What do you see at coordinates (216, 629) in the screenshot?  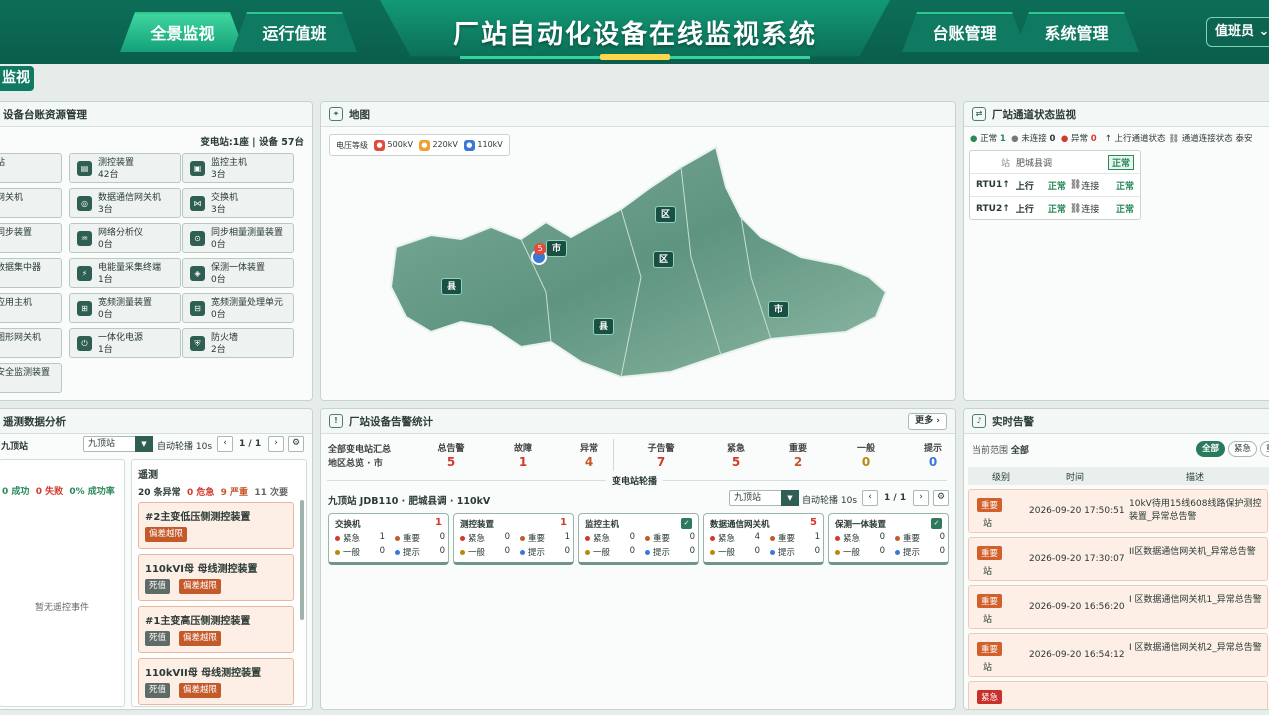 I see `telemetry-anomaly-card: #1主变高压侧测控装置 死值 偏差越限` at bounding box center [216, 629].